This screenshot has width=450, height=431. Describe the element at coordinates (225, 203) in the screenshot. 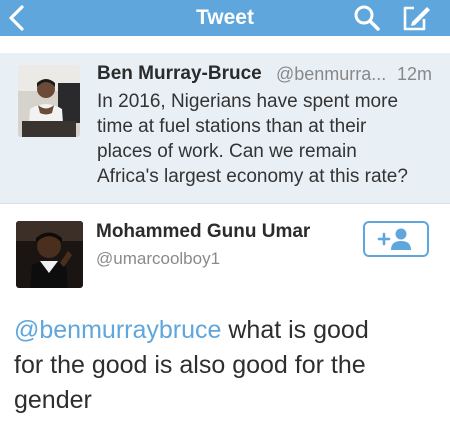

I see `divider` at that location.